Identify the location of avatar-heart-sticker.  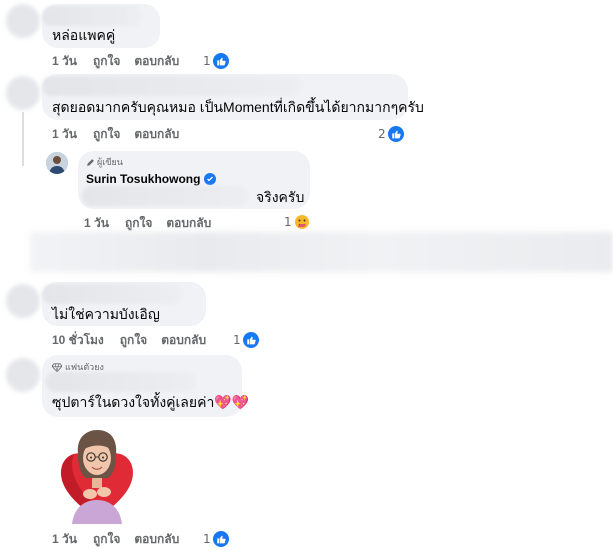
(97, 476).